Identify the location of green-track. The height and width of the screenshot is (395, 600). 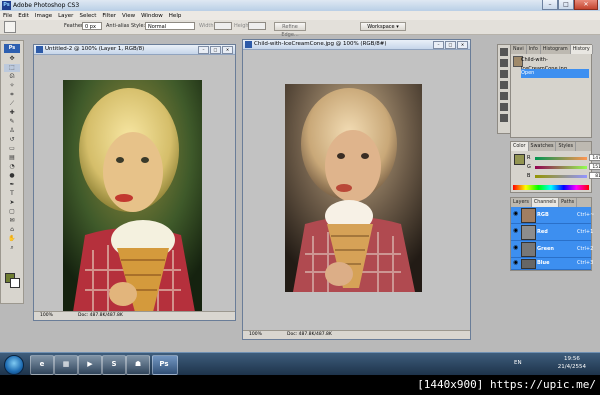
(561, 167).